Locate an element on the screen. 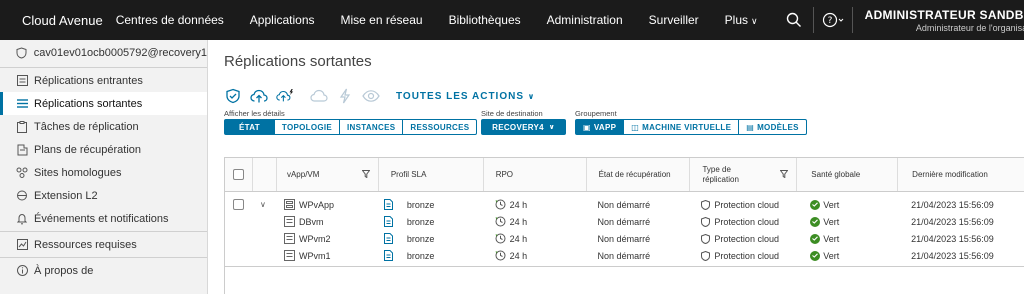 This screenshot has height=294, width=1024. select-all-cell is located at coordinates (238, 174).